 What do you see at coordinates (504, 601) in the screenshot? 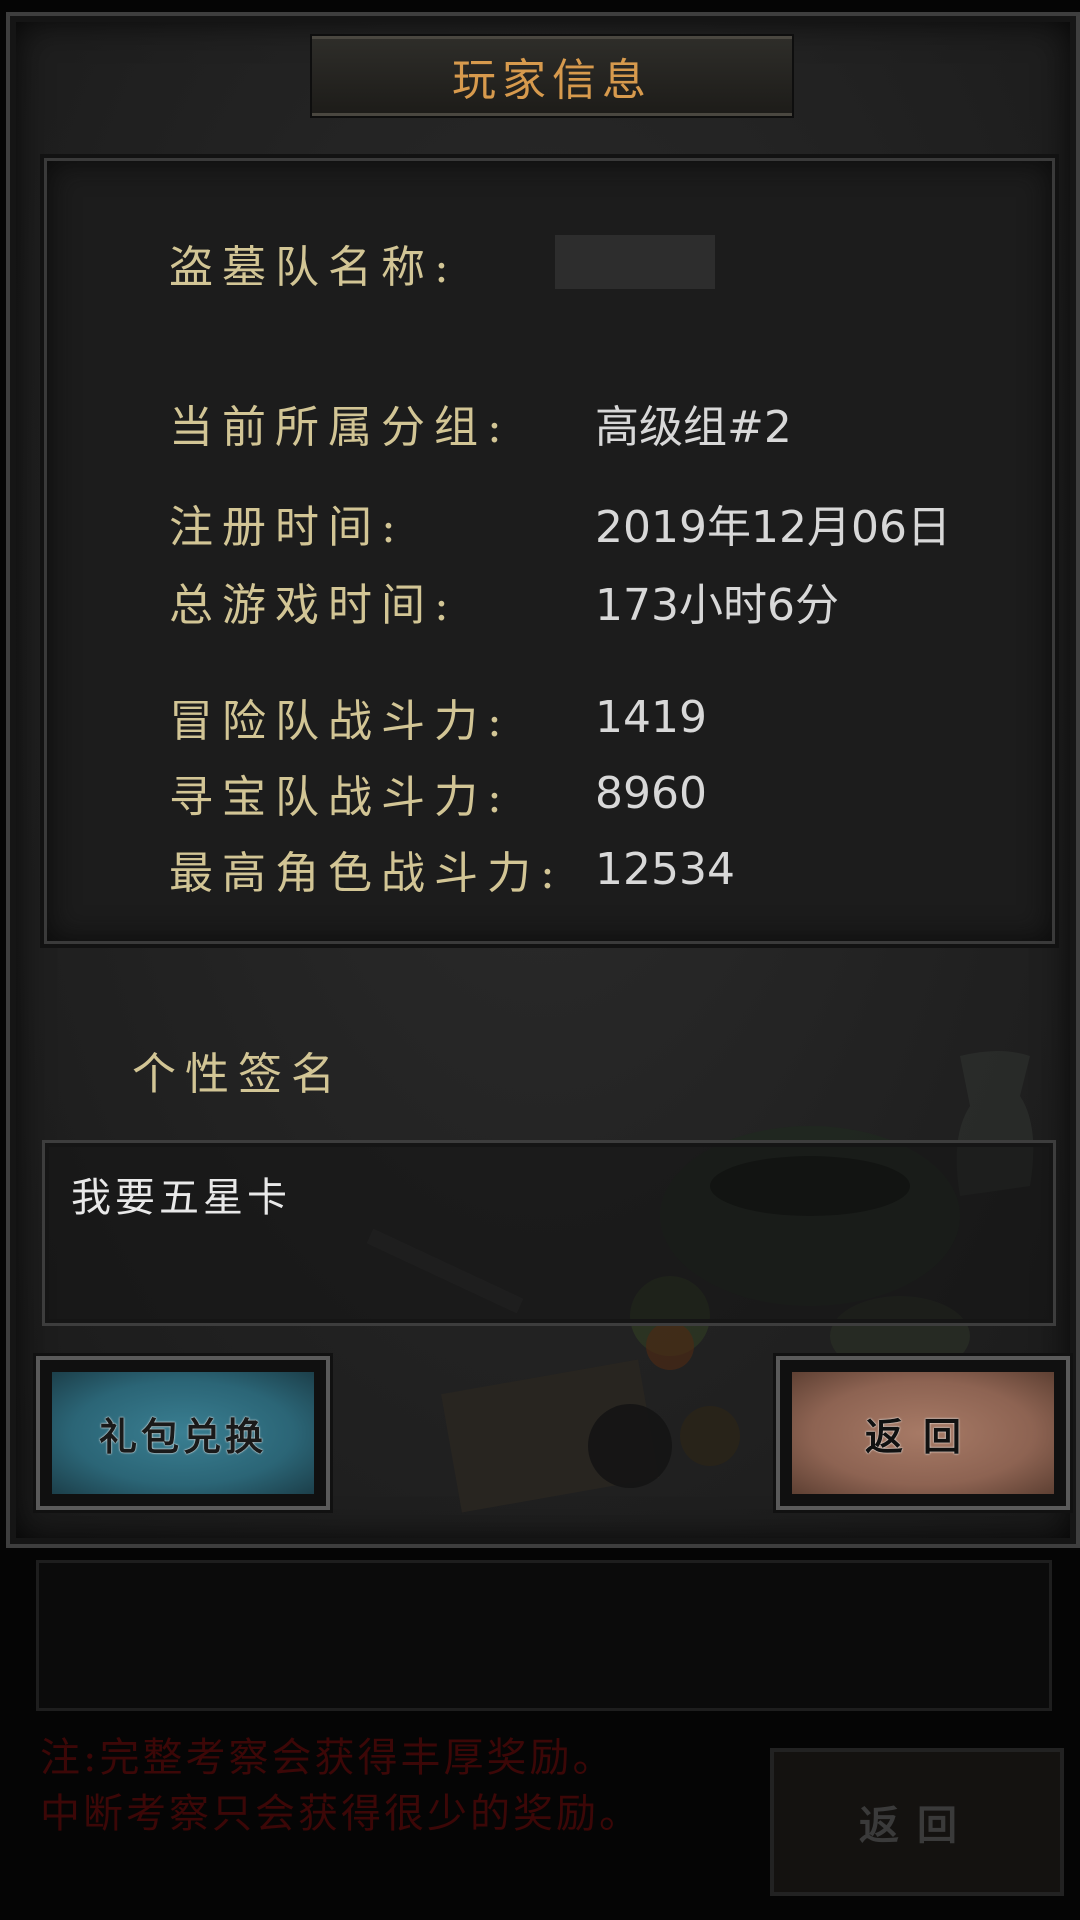
I see `playtime-row: 总游戏时间: 173小时6分` at bounding box center [504, 601].